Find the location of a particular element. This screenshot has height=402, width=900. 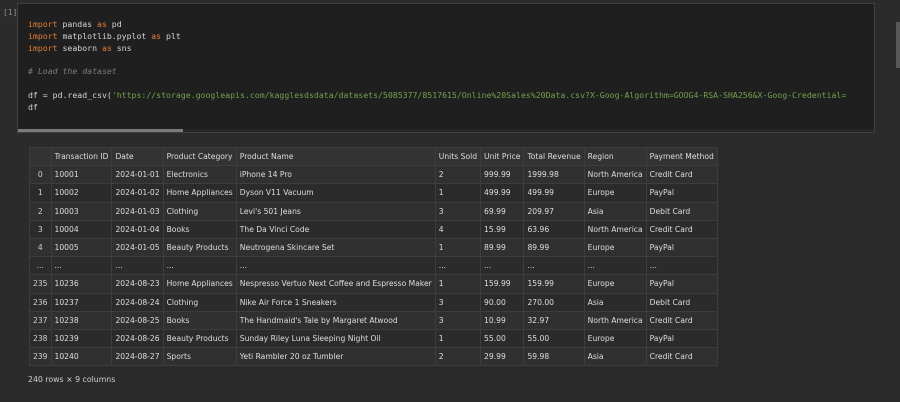

table-cell: 10.99 is located at coordinates (502, 320).